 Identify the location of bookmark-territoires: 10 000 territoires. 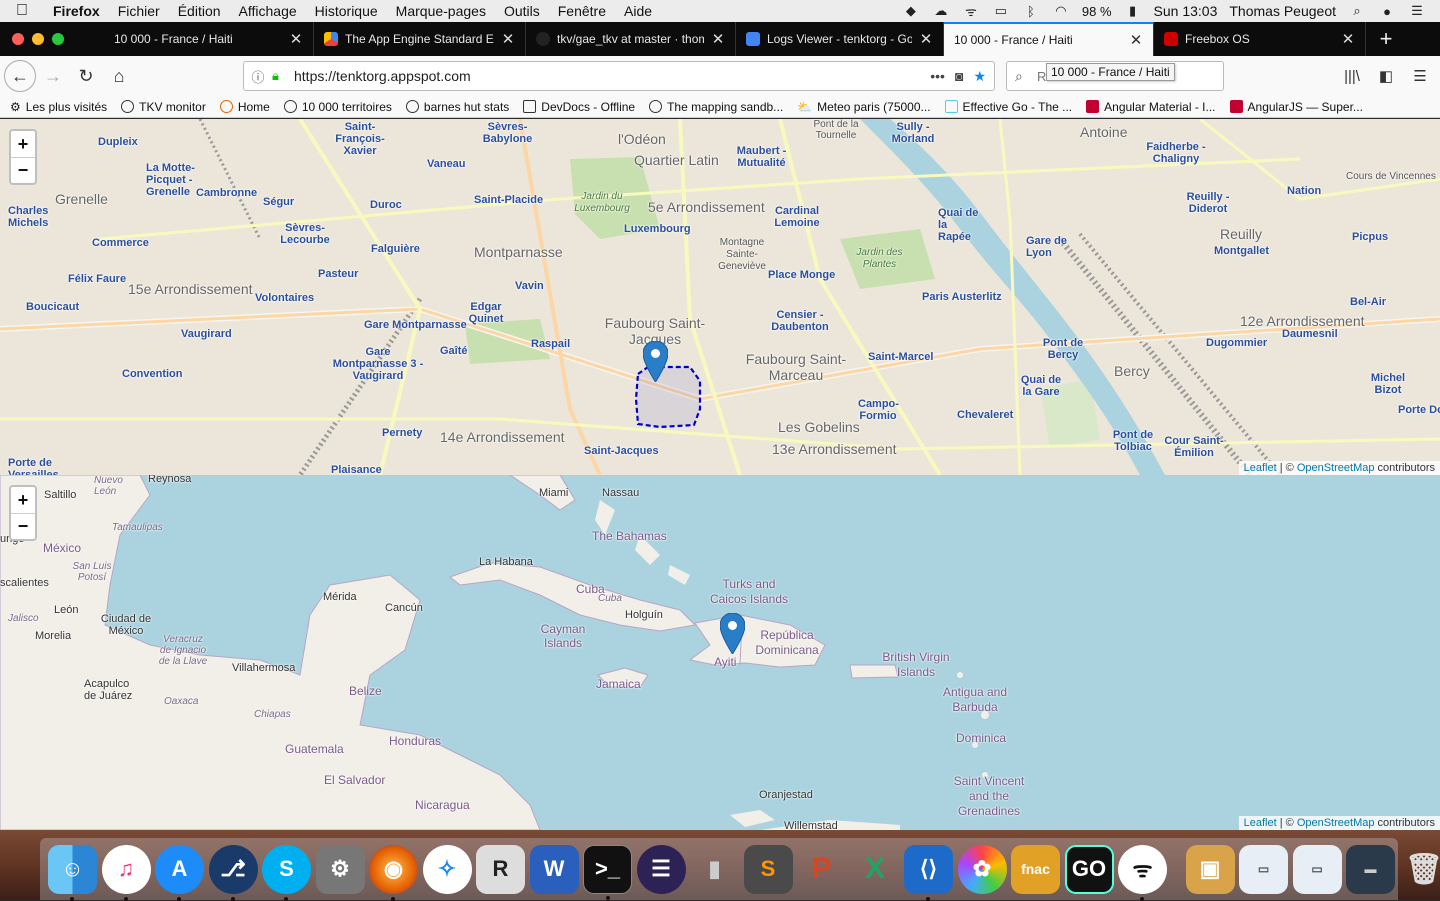
(338, 107).